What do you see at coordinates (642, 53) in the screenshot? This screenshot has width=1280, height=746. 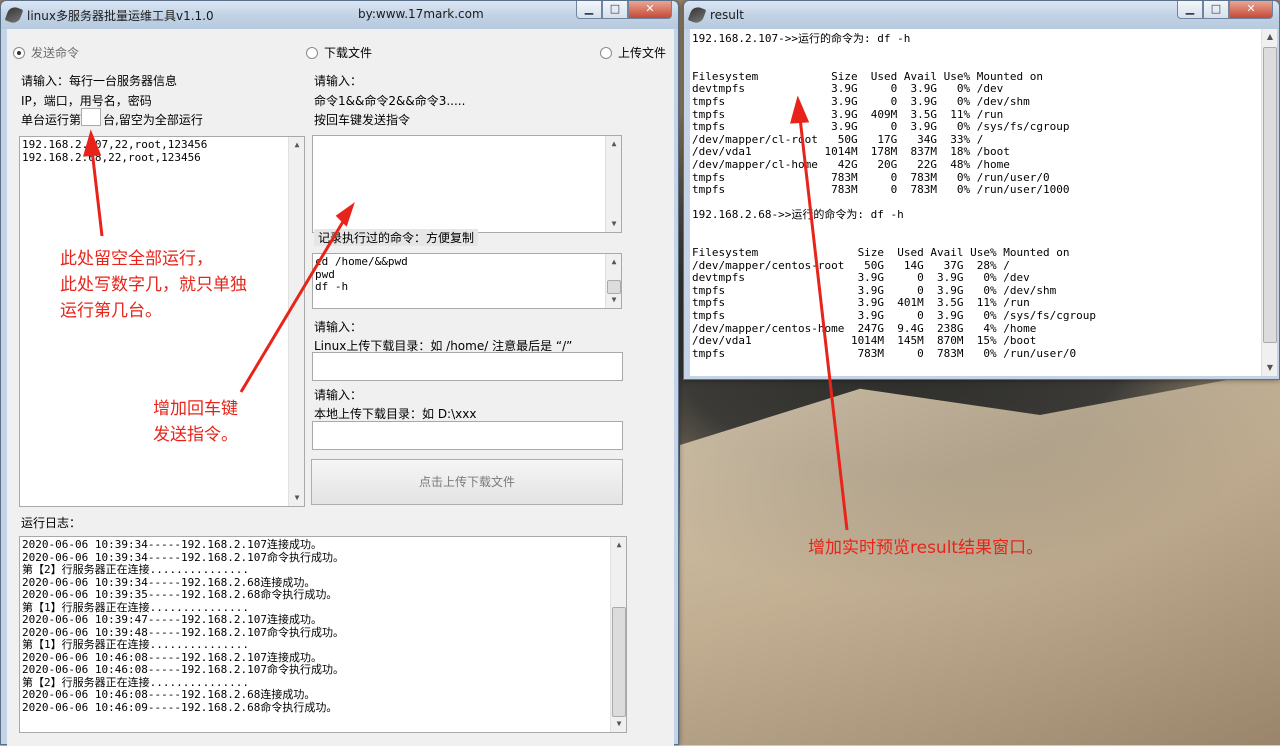 I see `radio-upload-file-label: 上传文件` at bounding box center [642, 53].